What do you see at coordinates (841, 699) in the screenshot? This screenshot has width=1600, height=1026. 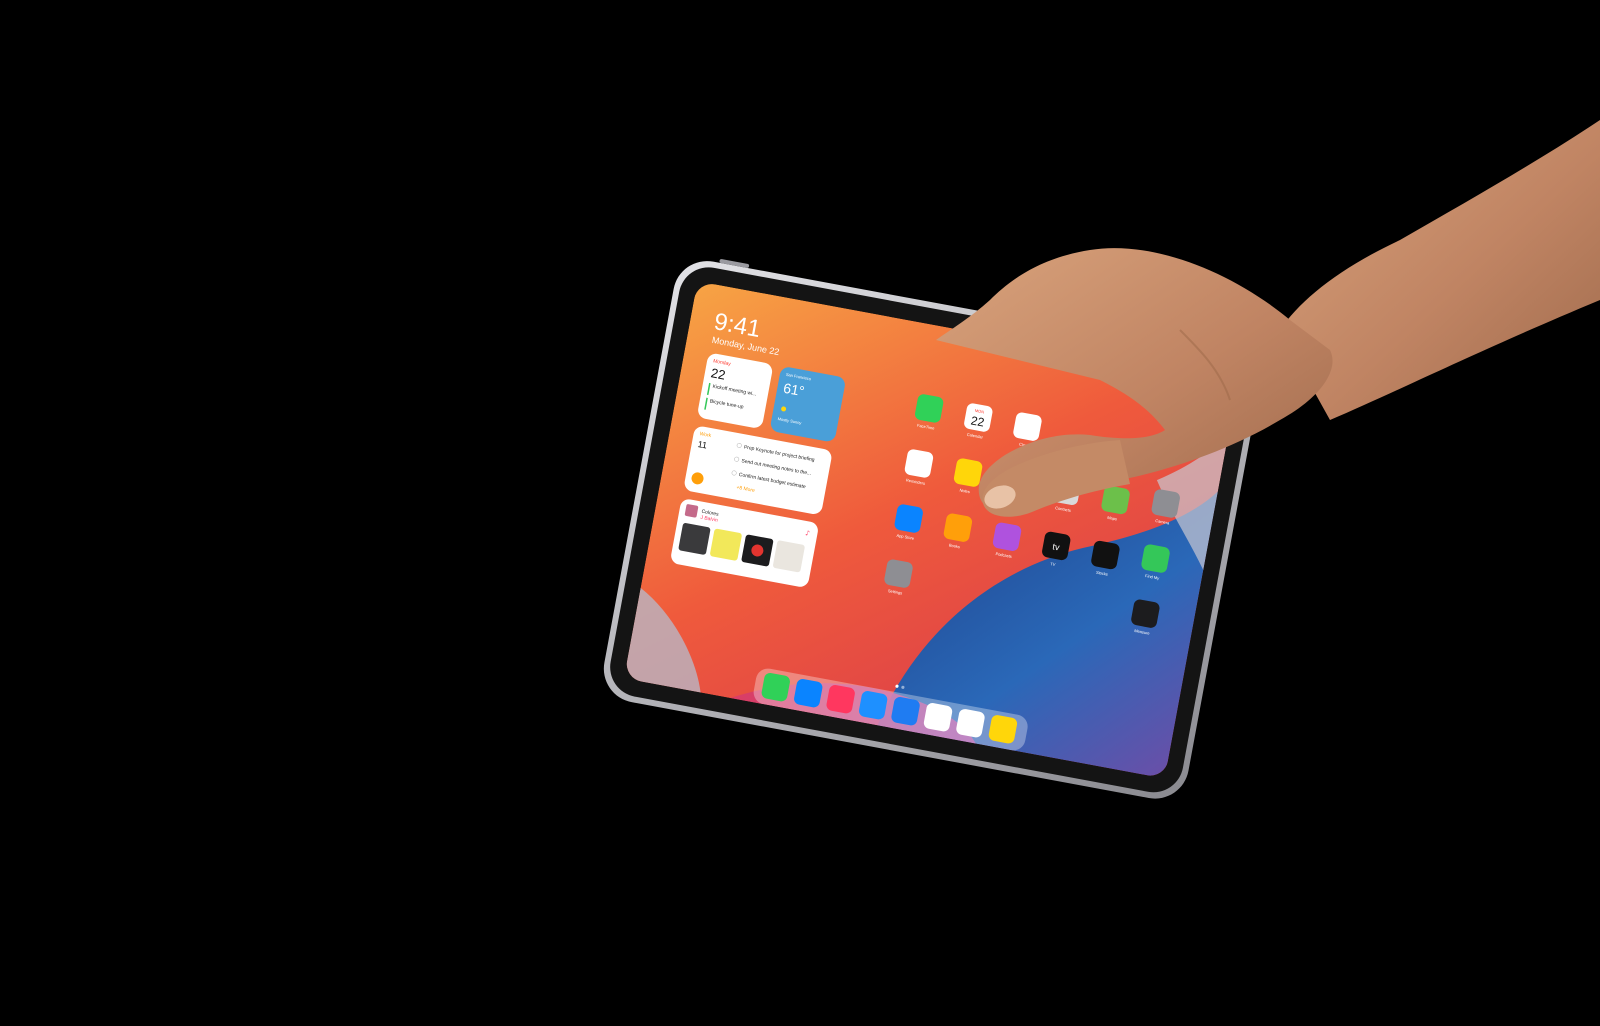 I see `music-icon` at bounding box center [841, 699].